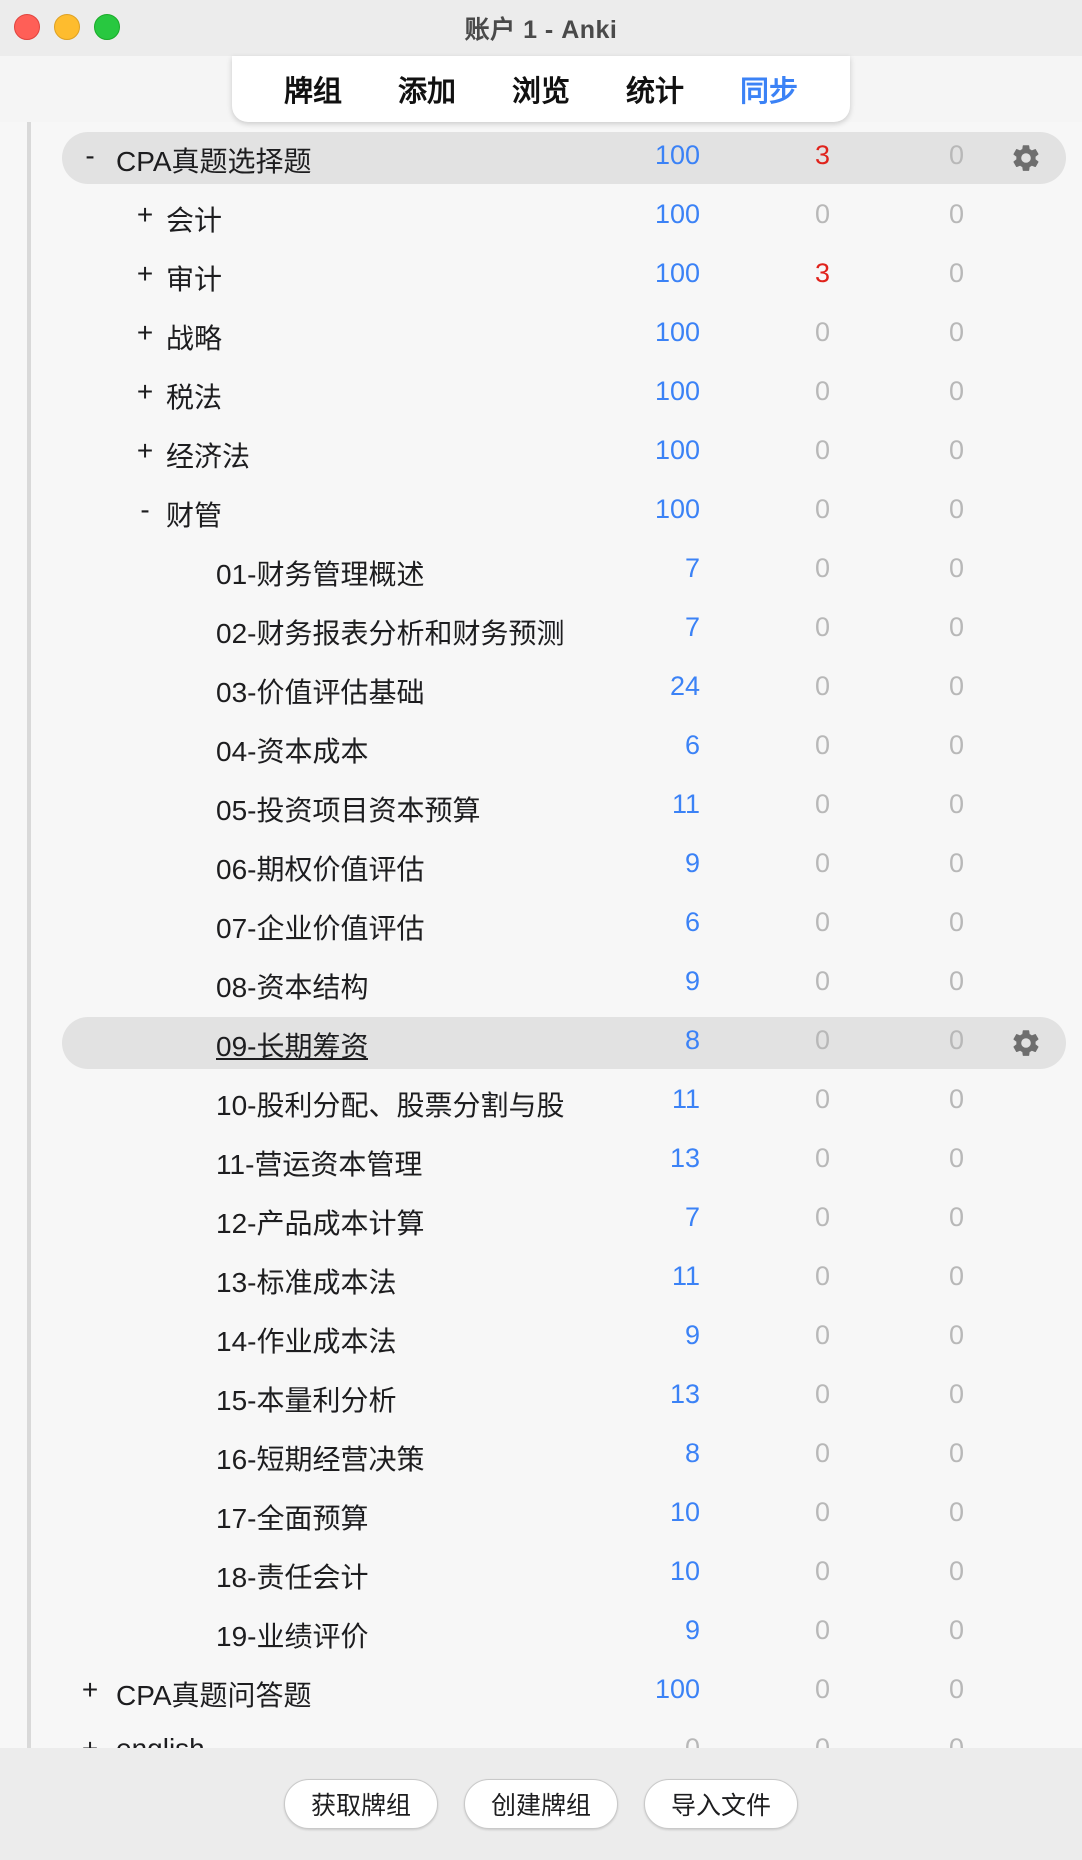 The height and width of the screenshot is (1860, 1082). I want to click on deck-row: 14-作业成本法 9 0 0, so click(541, 1341).